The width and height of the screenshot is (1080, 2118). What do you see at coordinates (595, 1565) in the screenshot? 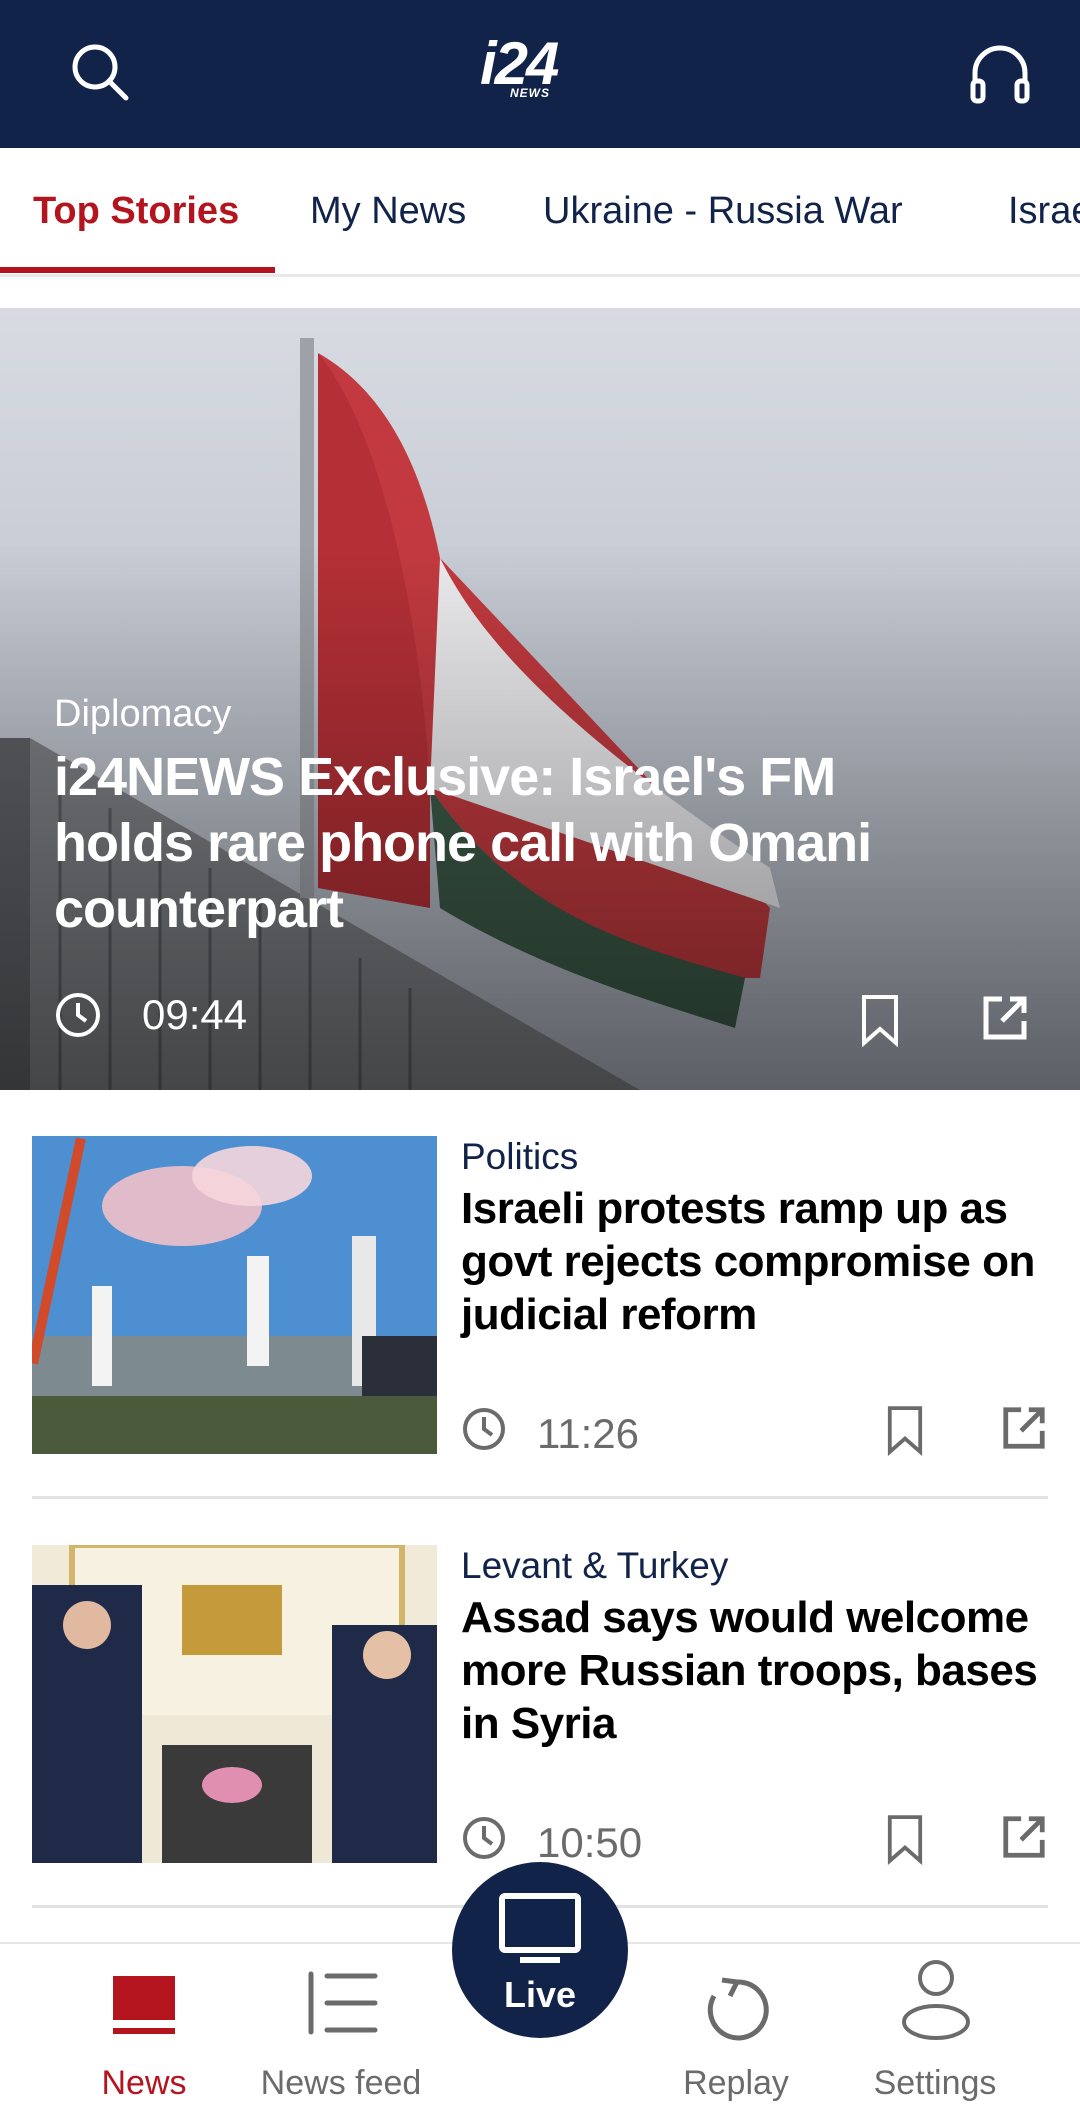
I see `article-category: Levant & Turkey` at bounding box center [595, 1565].